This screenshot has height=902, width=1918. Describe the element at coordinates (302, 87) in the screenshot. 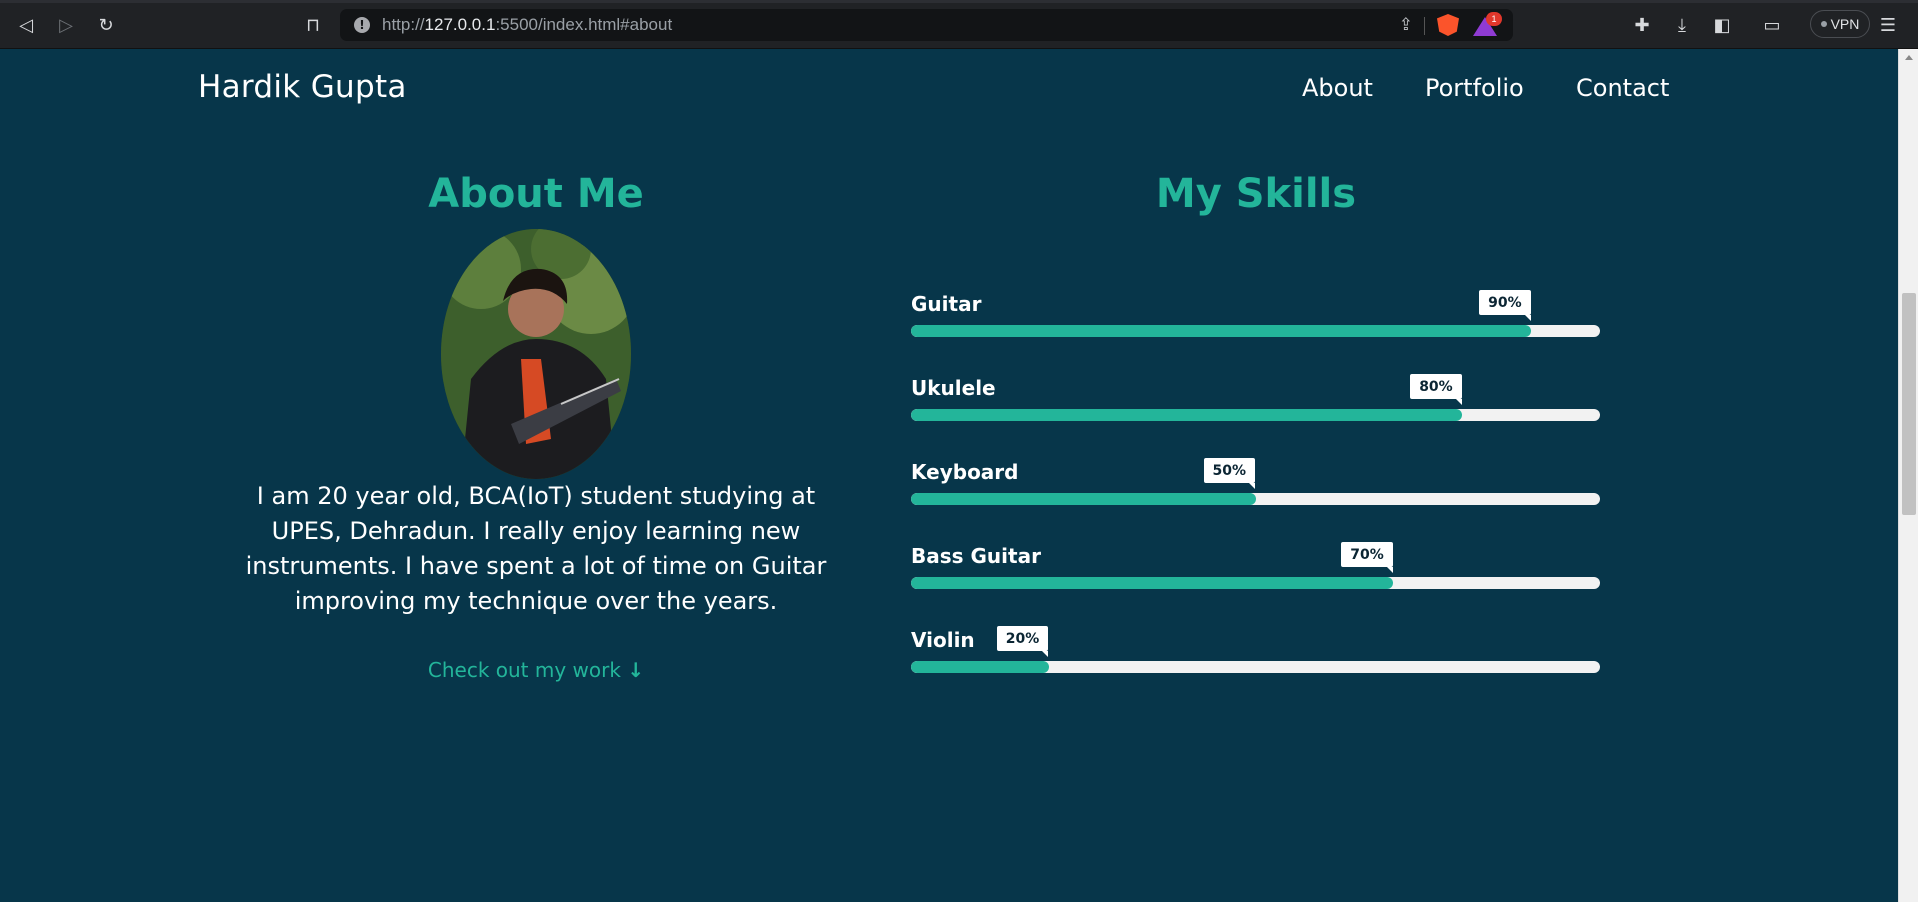

I see `site-logo: Hardik Gupta` at that location.